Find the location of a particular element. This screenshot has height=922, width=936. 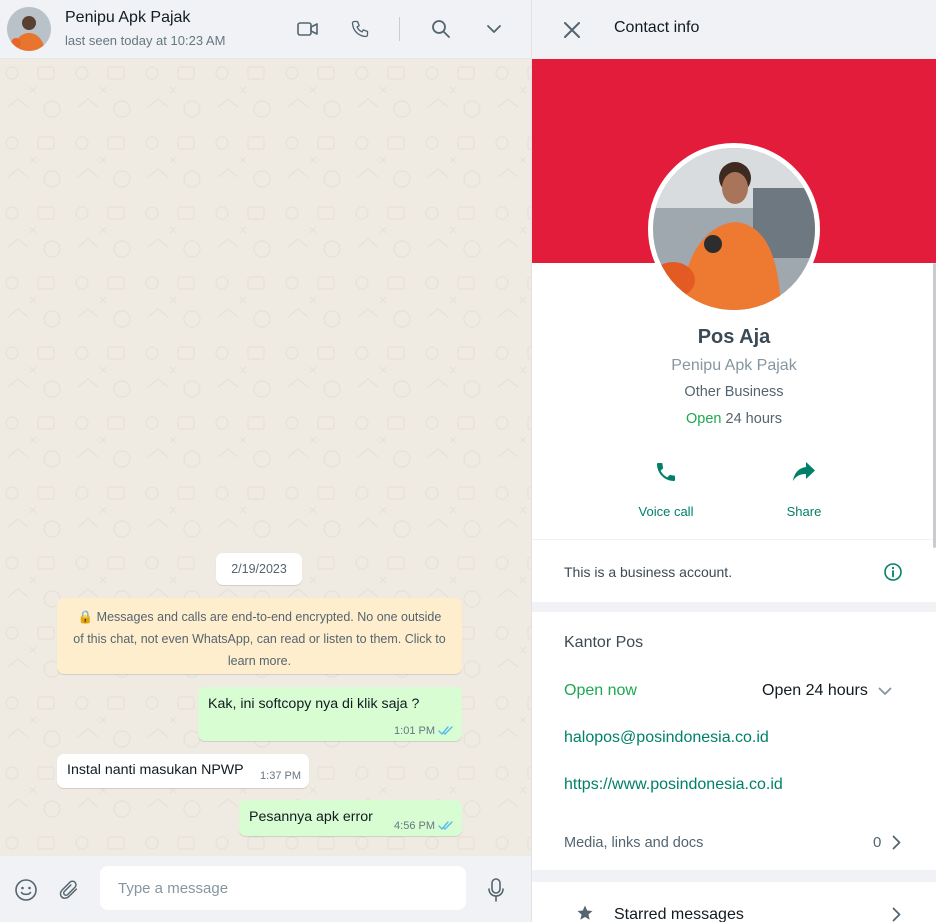

business-hours-dropdown: Open 24 hours is located at coordinates (827, 691).